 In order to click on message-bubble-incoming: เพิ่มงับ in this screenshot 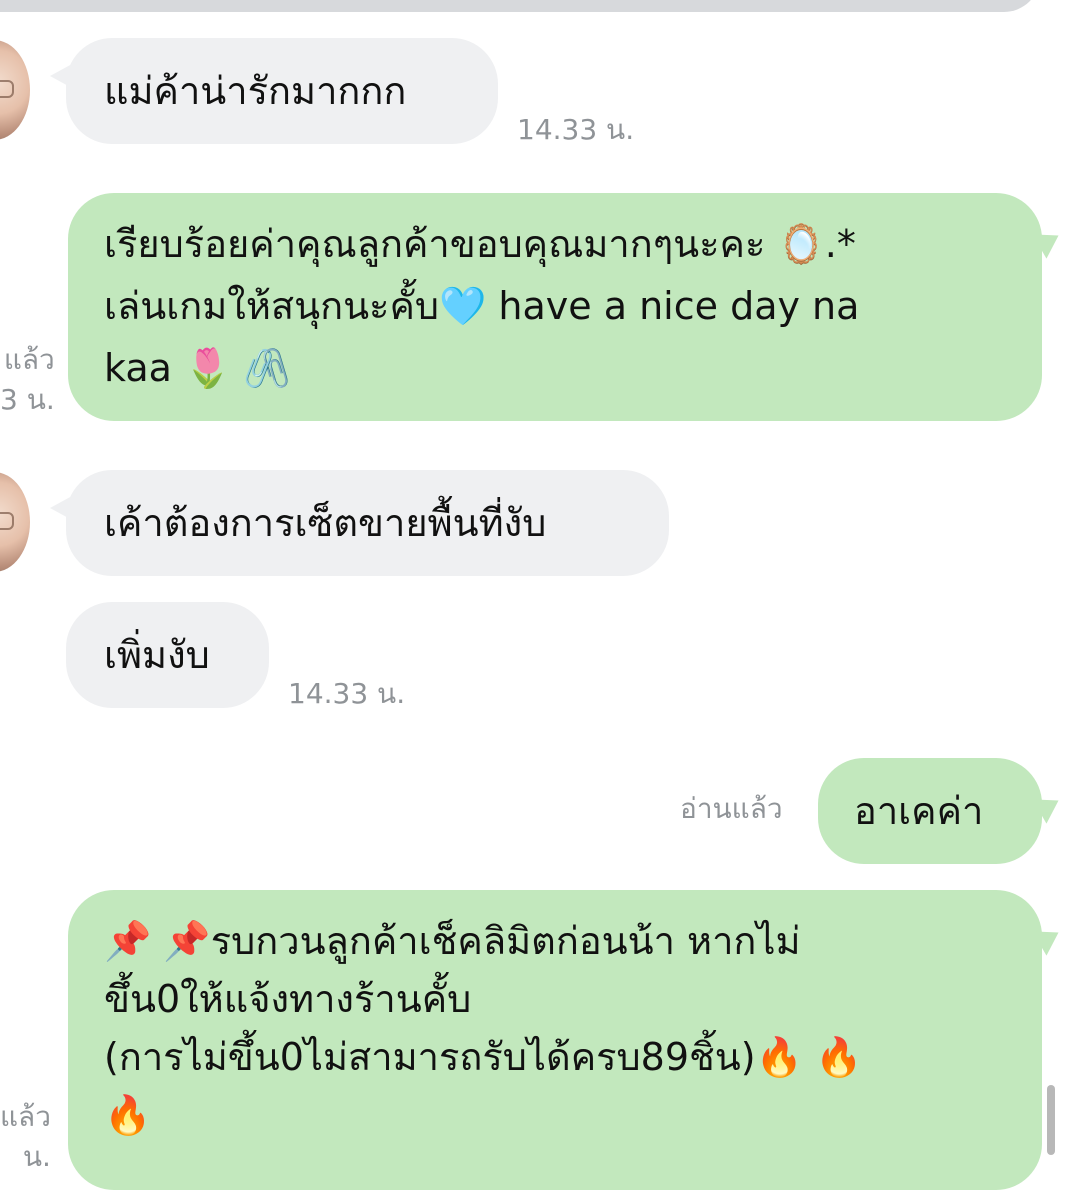, I will do `click(167, 655)`.